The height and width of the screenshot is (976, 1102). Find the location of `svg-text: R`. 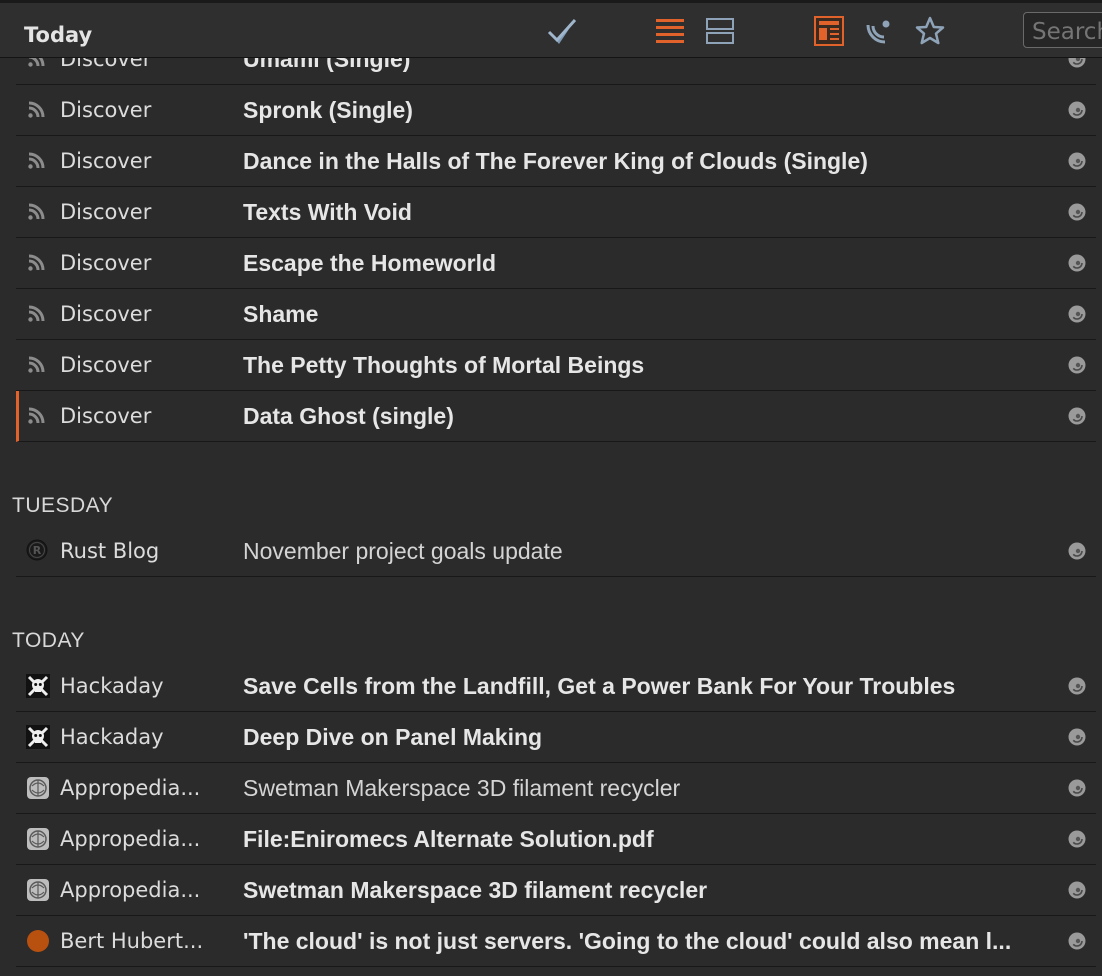

svg-text: R is located at coordinates (37, 550).